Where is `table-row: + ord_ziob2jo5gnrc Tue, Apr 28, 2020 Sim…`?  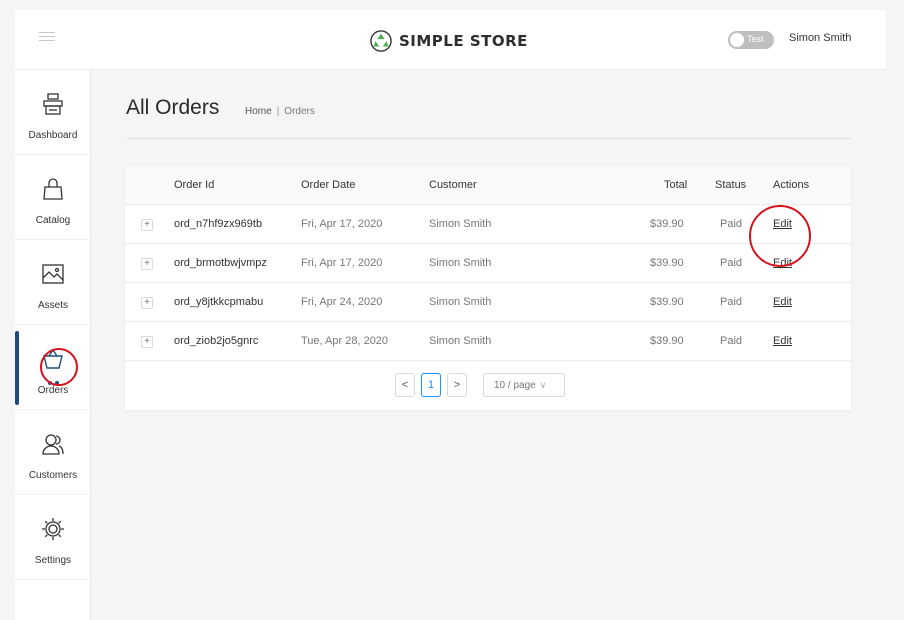 table-row: + ord_ziob2jo5gnrc Tue, Apr 28, 2020 Sim… is located at coordinates (488, 341).